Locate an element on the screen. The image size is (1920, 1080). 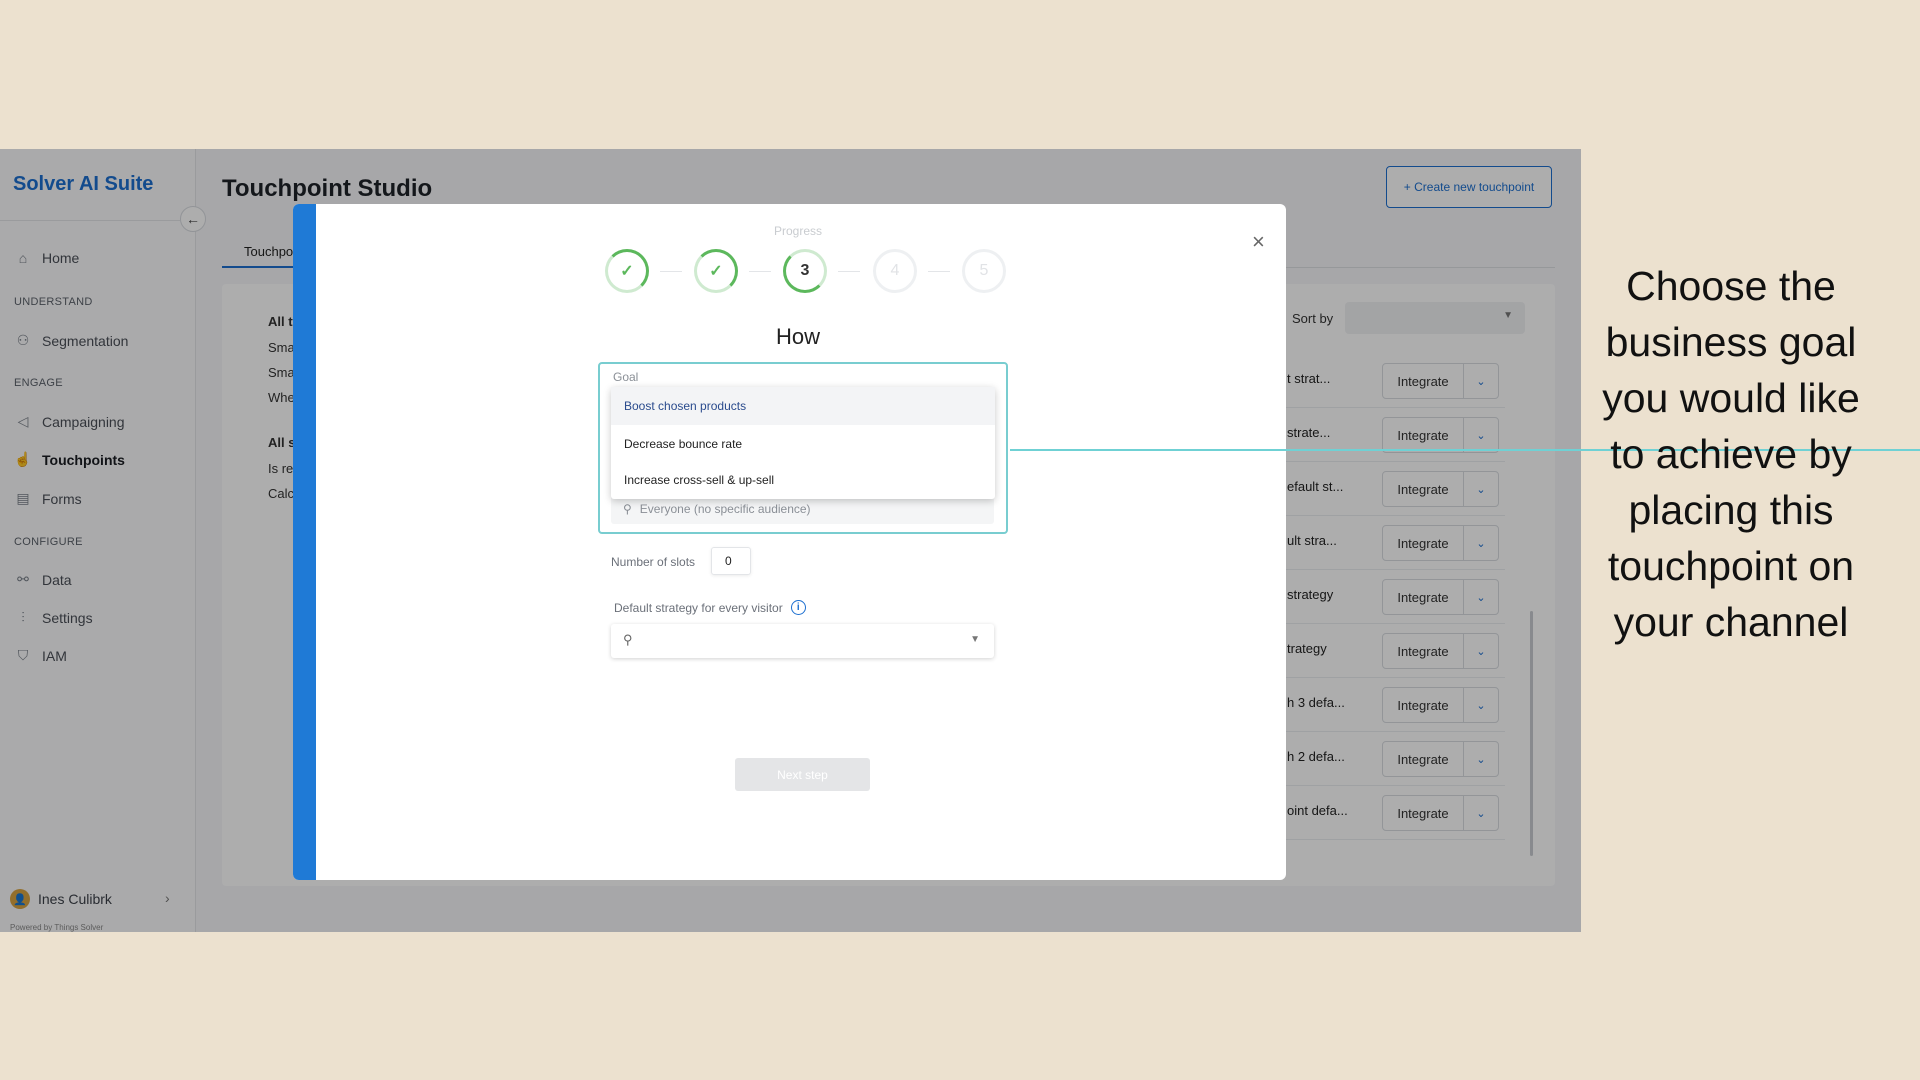
step-2: ✓ is located at coordinates (716, 271).